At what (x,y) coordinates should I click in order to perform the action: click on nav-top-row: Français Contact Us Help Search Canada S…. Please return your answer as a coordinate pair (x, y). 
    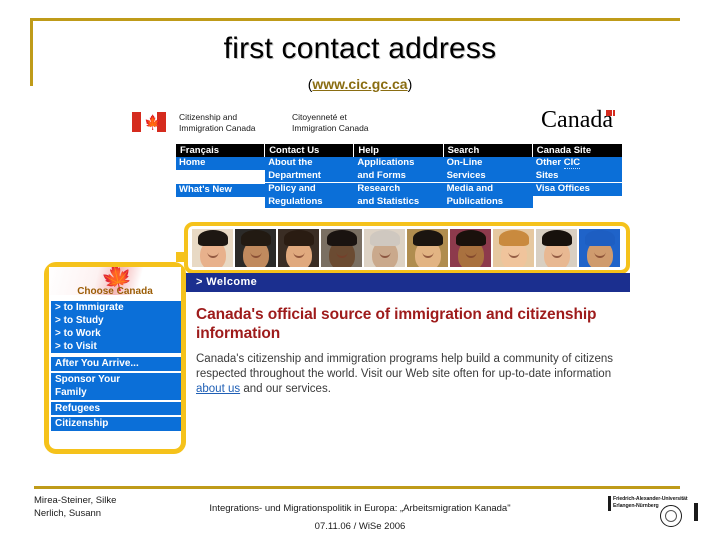
    Looking at the image, I should click on (399, 150).